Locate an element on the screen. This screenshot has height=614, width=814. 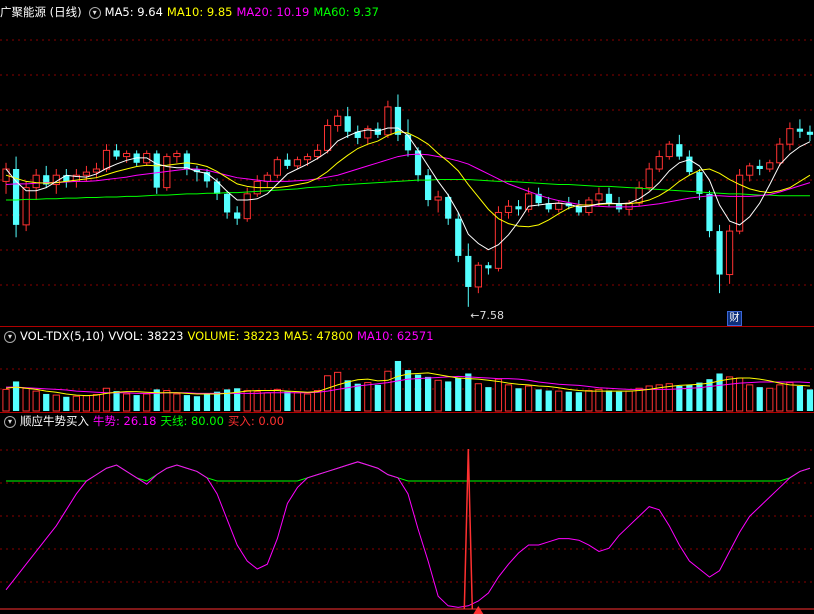
indicator-legend: 牛势: 26.18 天线: 80.00 买入: 0.00 is located at coordinates (190, 421).